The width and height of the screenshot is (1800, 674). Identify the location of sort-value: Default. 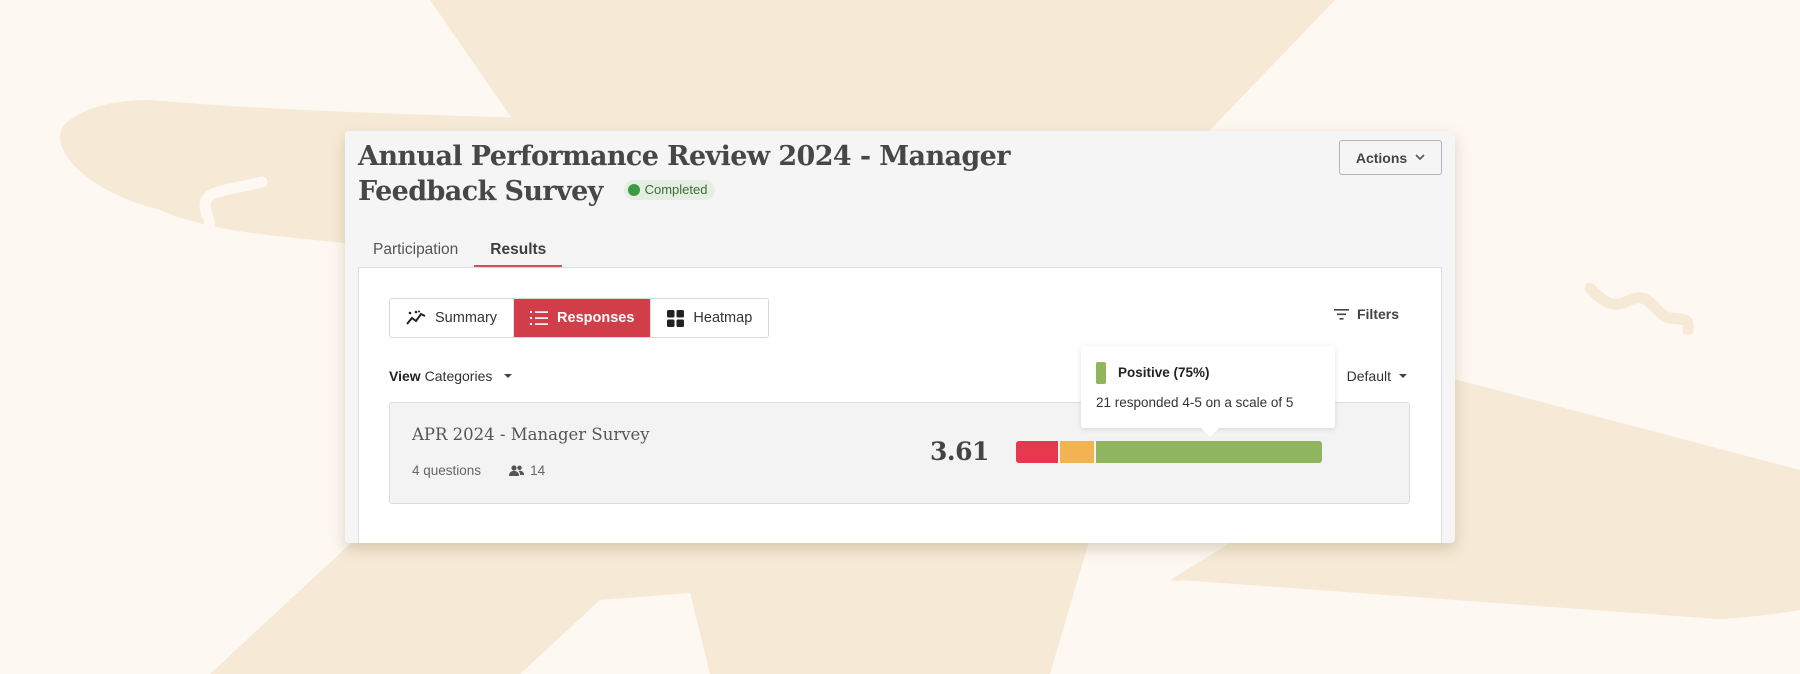
(1368, 376).